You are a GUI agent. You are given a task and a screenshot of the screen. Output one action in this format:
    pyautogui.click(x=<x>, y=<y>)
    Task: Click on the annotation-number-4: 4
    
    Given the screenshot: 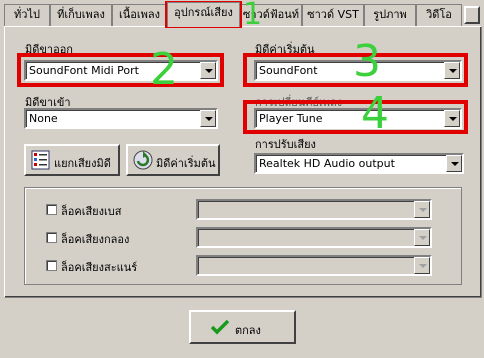 What is the action you would take?
    pyautogui.click(x=375, y=113)
    